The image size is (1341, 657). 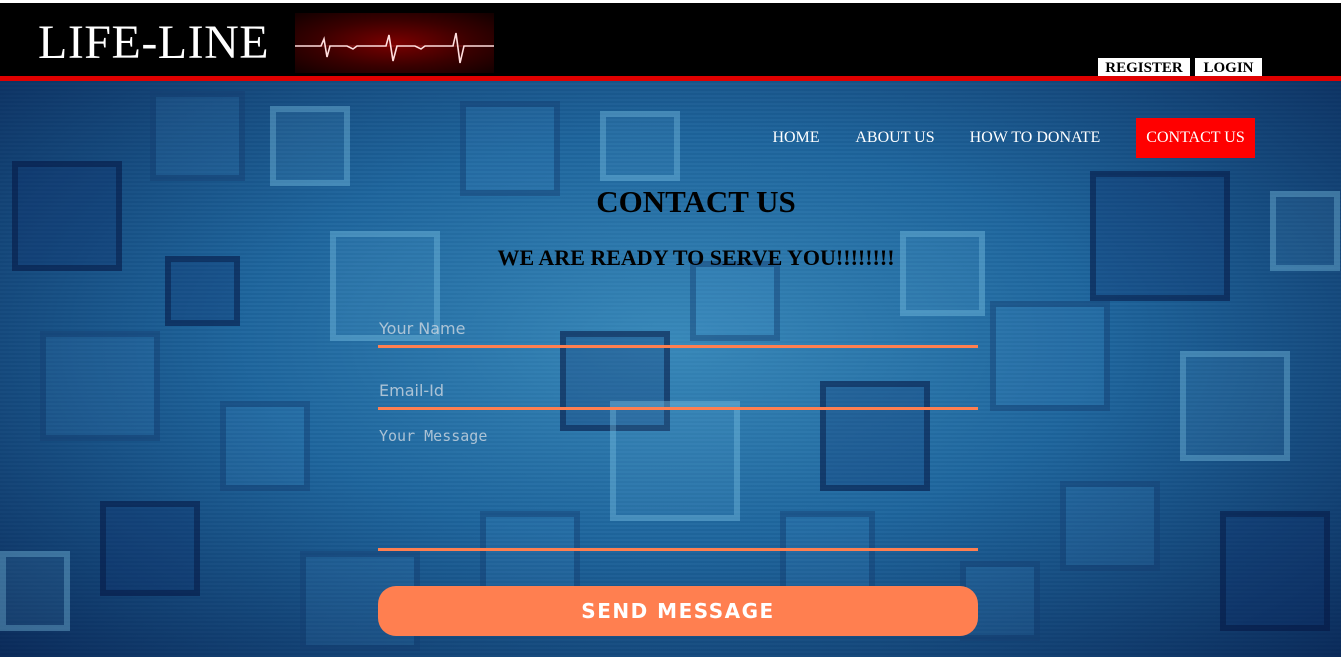 What do you see at coordinates (678, 330) in the screenshot?
I see `name-input` at bounding box center [678, 330].